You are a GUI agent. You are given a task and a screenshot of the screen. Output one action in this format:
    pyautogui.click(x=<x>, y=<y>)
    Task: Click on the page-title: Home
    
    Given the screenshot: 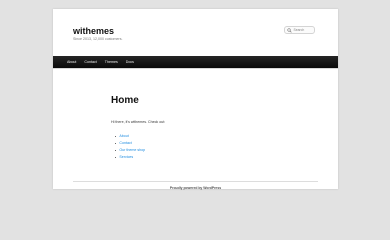 What is the action you would take?
    pyautogui.click(x=125, y=100)
    